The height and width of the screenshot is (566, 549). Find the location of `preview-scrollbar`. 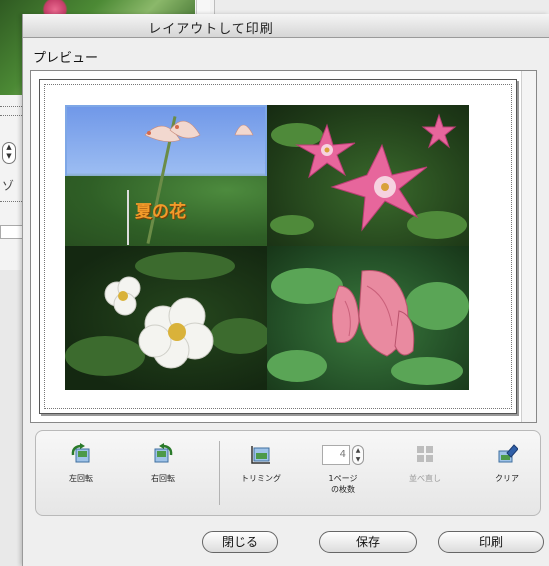

preview-scrollbar is located at coordinates (528, 246).